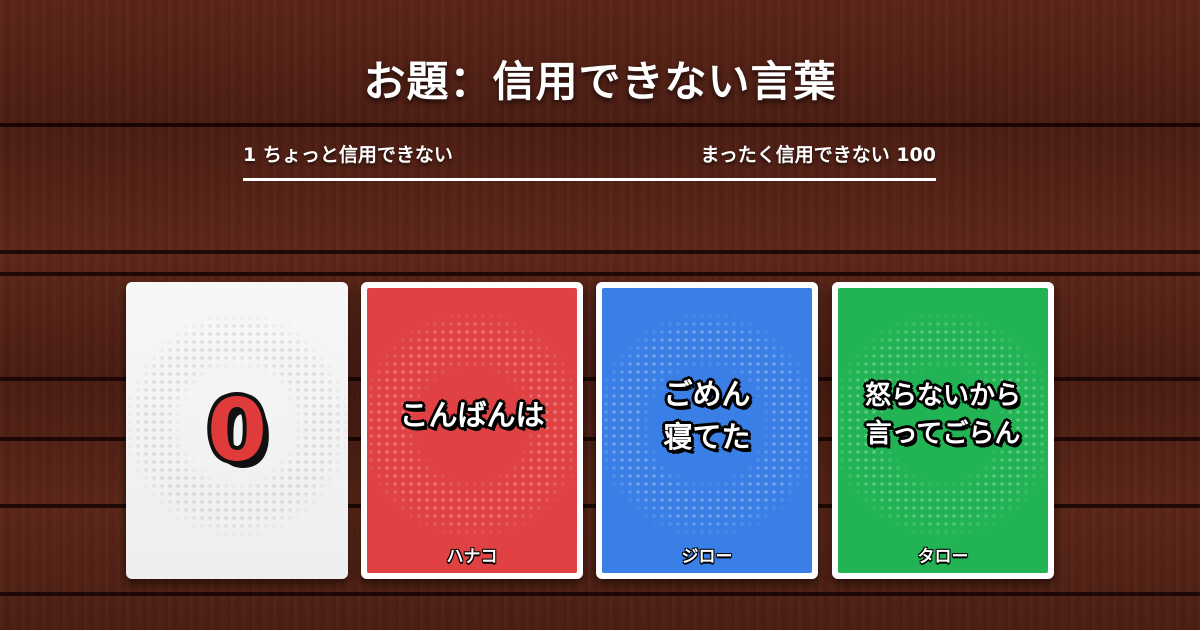 Image resolution: width=1200 pixels, height=630 pixels. I want to click on card-face: 怒らないから 言ってごらん タロー, so click(943, 430).